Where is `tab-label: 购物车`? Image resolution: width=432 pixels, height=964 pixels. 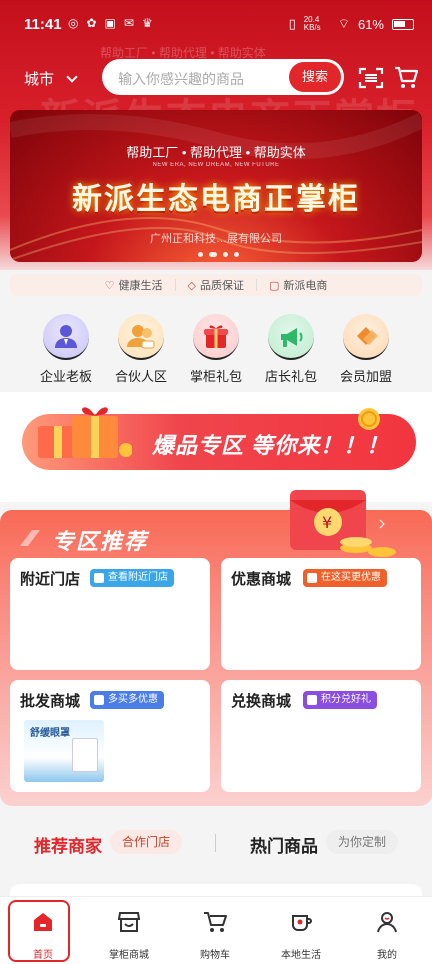 tab-label: 购物车 is located at coordinates (215, 955).